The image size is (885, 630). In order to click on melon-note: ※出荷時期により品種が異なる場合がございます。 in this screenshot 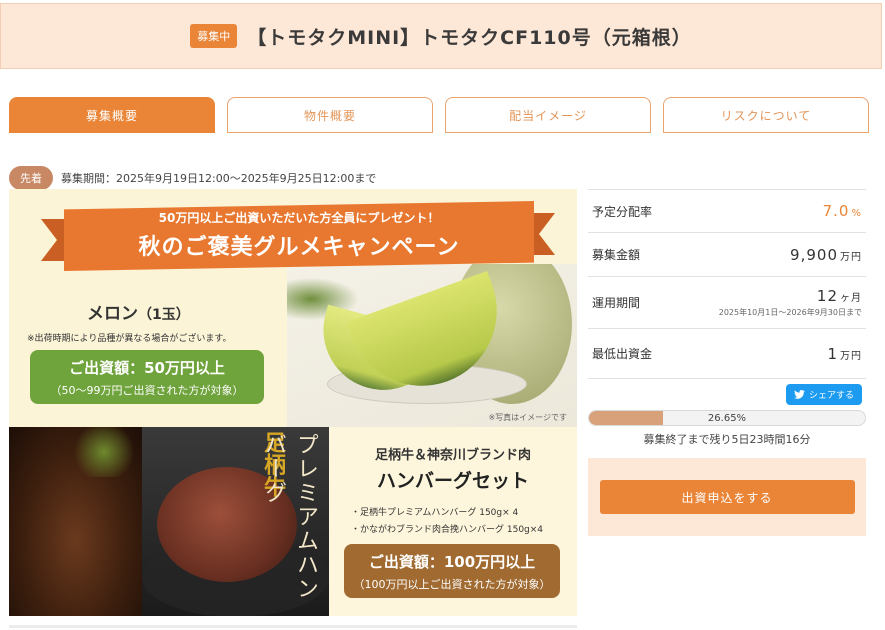, I will do `click(129, 339)`.